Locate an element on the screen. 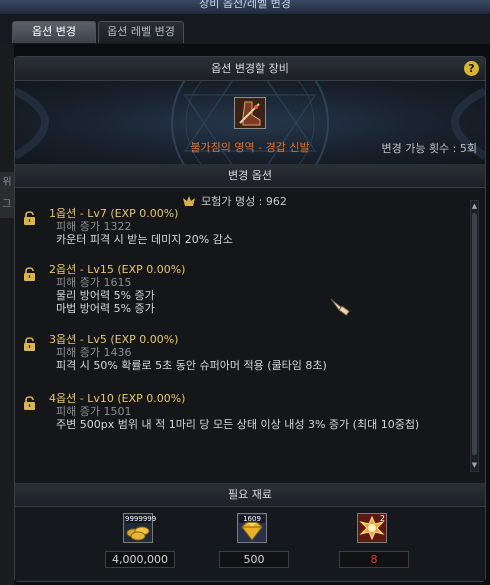  change-count: 변경 가능 횟수 : 5회 is located at coordinates (429, 148).